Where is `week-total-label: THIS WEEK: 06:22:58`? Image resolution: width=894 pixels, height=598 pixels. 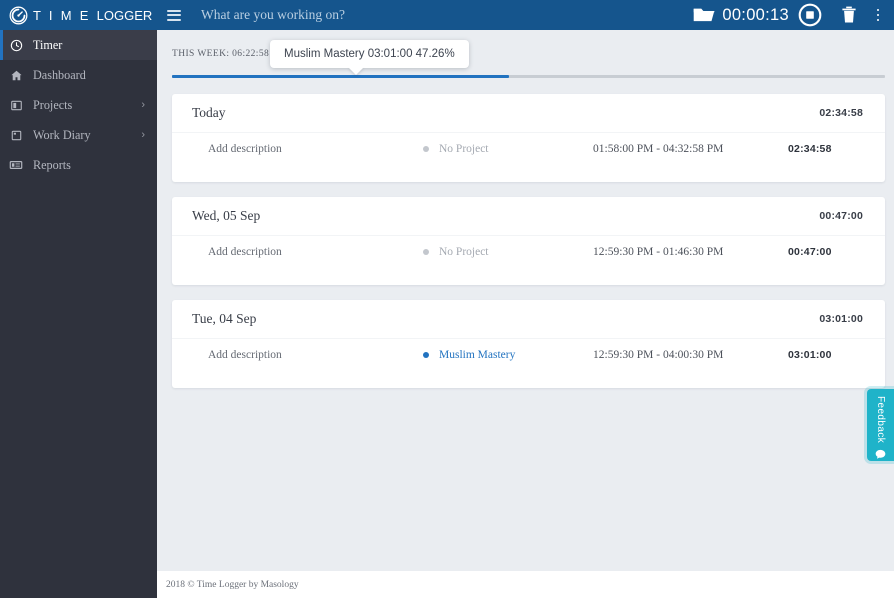 week-total-label: THIS WEEK: 06:22:58 is located at coordinates (221, 54).